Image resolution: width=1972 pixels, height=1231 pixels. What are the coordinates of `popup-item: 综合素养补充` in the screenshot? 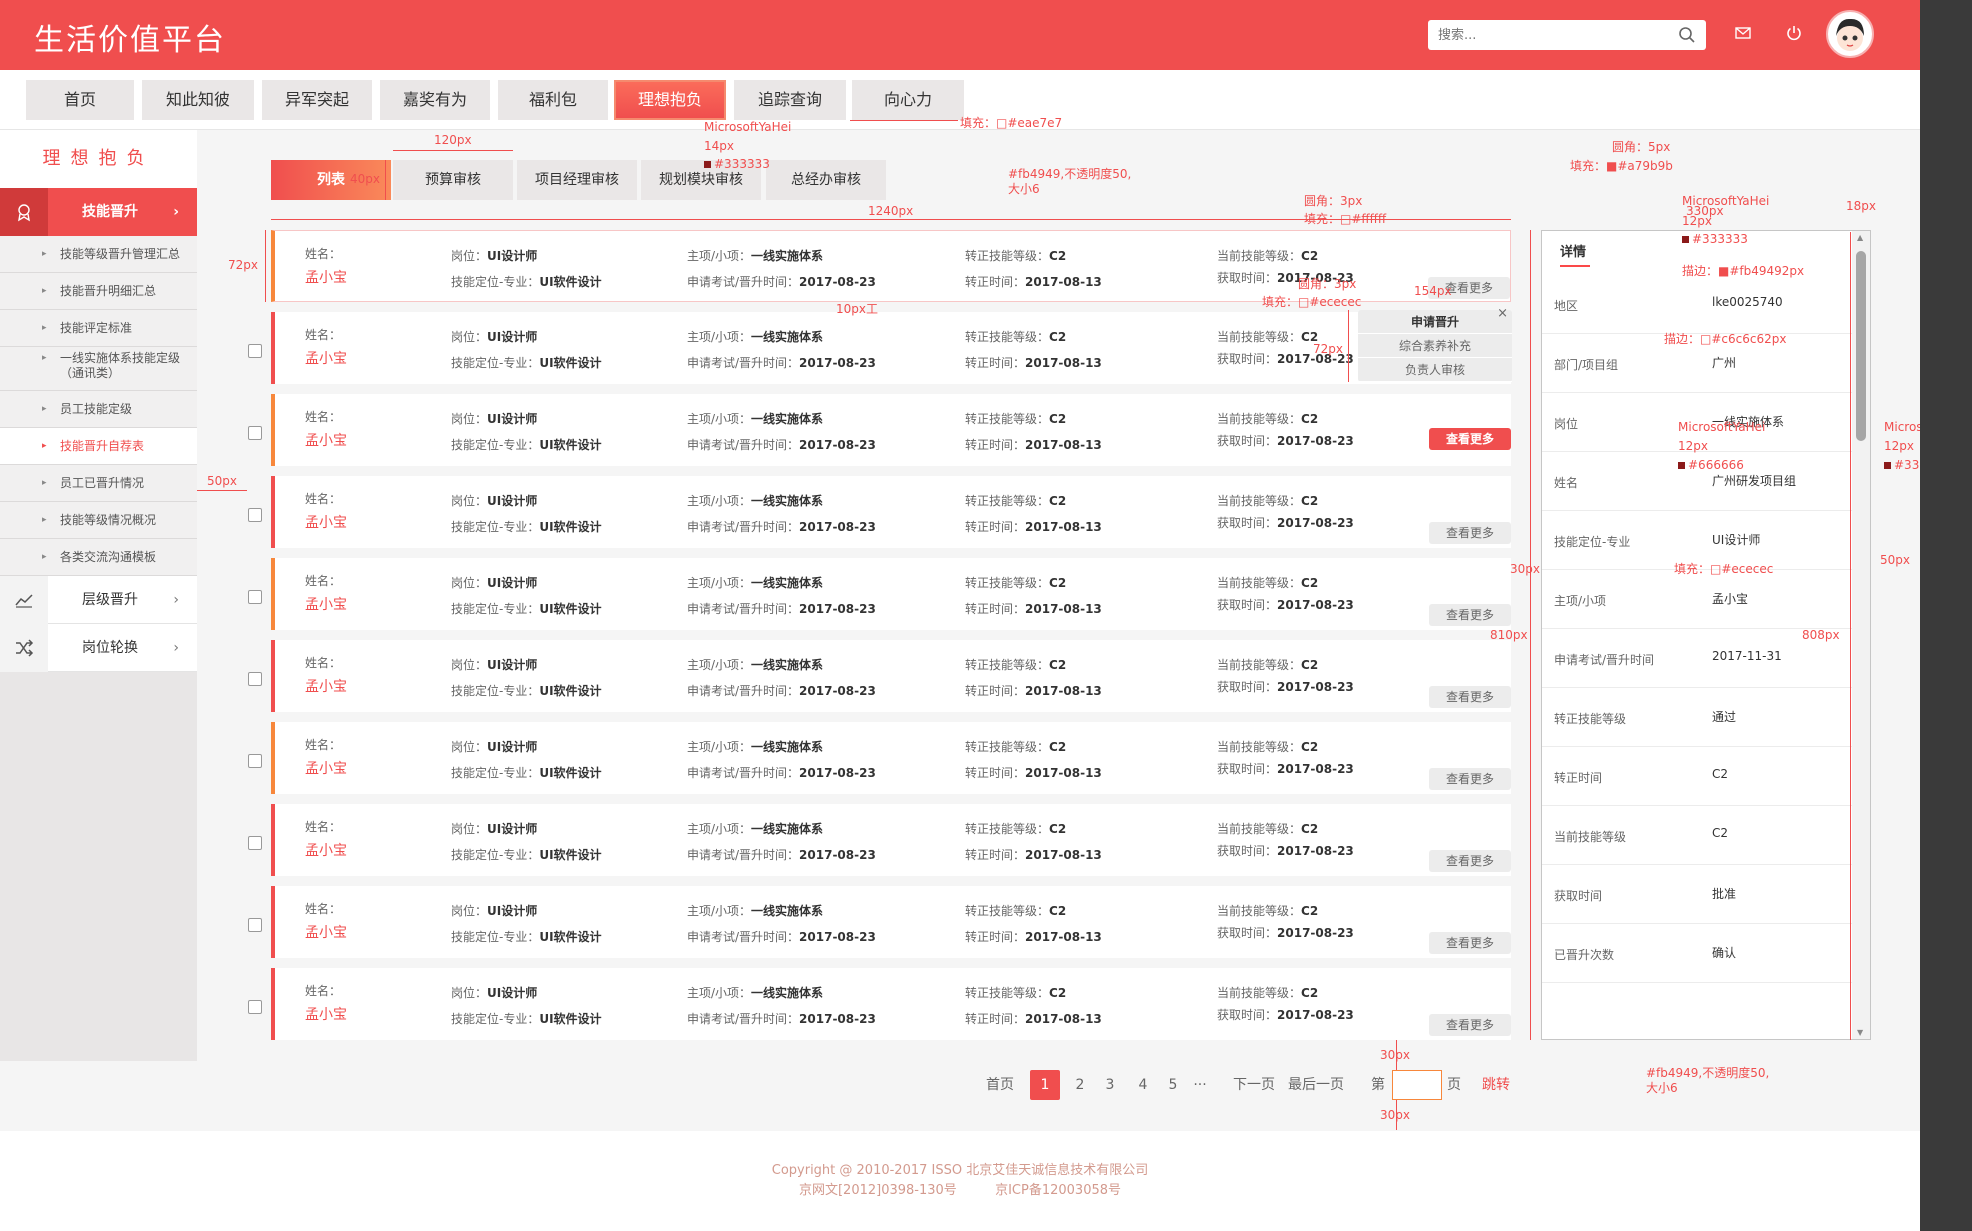 It's located at (1435, 346).